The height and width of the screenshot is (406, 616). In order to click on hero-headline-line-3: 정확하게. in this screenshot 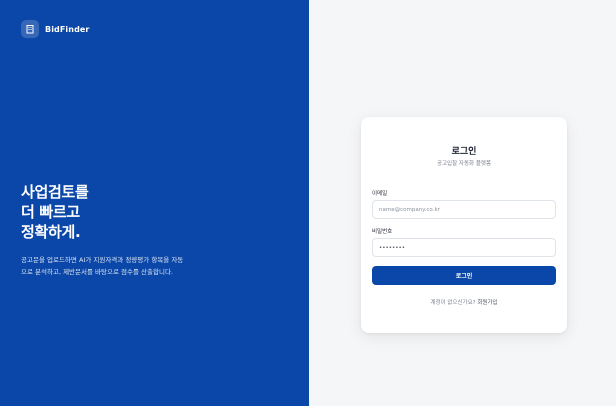, I will do `click(51, 232)`.